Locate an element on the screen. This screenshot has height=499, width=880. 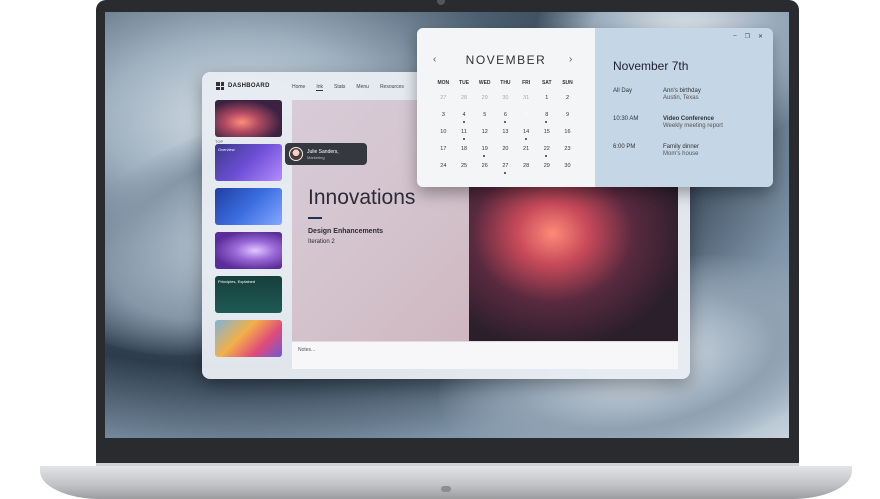
weekday-label: TUE is located at coordinates (464, 83).